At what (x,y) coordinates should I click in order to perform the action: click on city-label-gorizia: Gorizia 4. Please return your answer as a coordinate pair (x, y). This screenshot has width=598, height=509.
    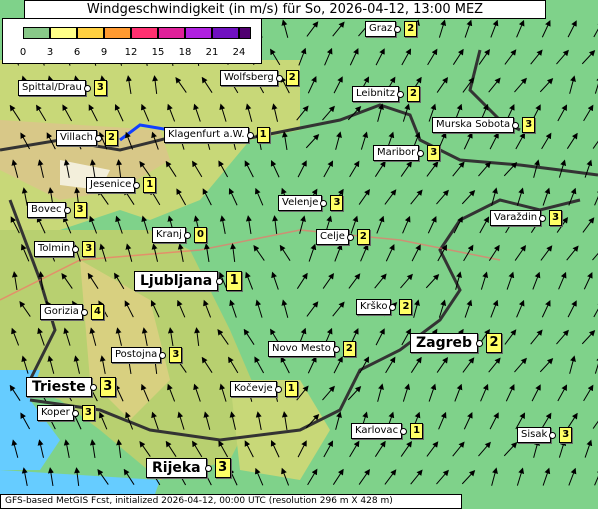
    Looking at the image, I should click on (72, 312).